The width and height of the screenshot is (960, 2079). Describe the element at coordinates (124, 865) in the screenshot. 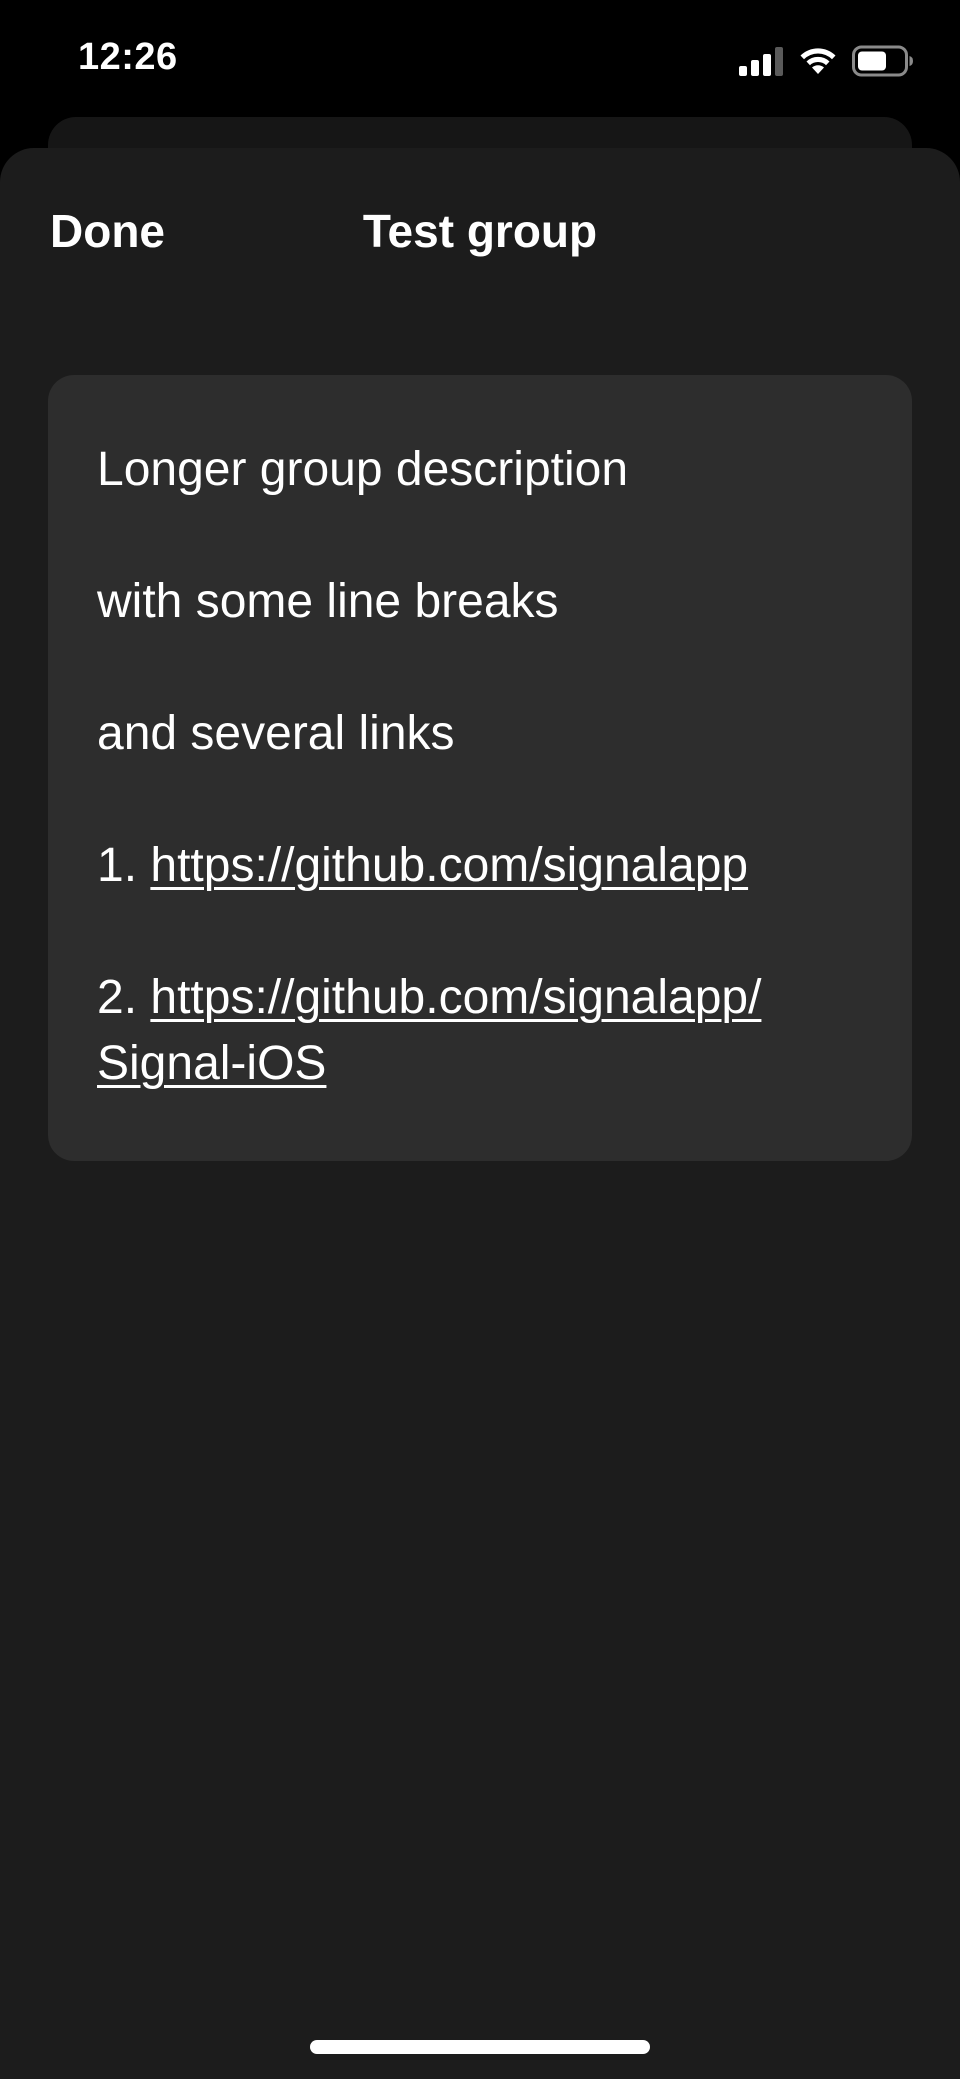

I see `list-number: 1.` at that location.